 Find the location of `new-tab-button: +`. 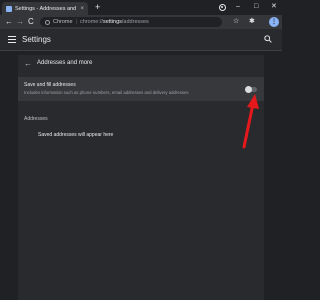

new-tab-button: + is located at coordinates (97, 7).